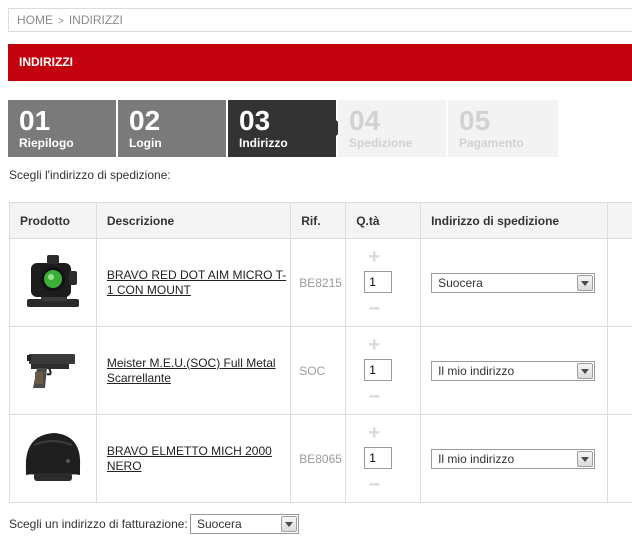 The height and width of the screenshot is (554, 632). What do you see at coordinates (392, 128) in the screenshot?
I see `step-spedizione: 04 Spedizione` at bounding box center [392, 128].